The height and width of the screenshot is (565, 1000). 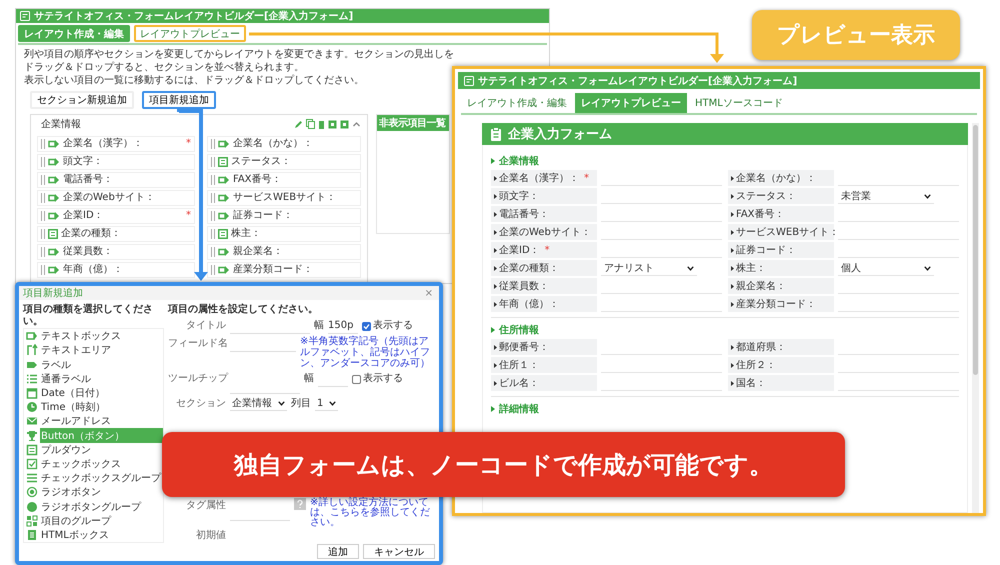 What do you see at coordinates (93, 506) in the screenshot?
I see `list-item: ラジオボタングループ` at bounding box center [93, 506].